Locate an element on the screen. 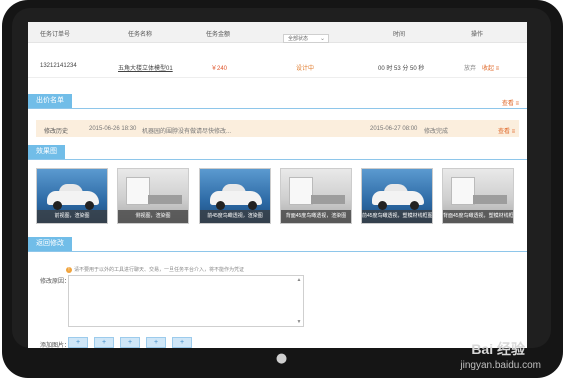 The image size is (565, 381). section-title-revise: 返回修改 is located at coordinates (50, 244).